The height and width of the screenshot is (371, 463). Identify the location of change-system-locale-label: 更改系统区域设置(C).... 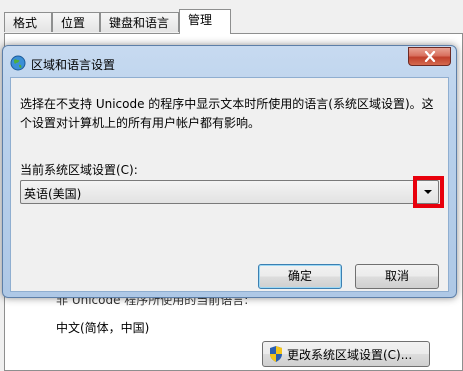
(350, 354).